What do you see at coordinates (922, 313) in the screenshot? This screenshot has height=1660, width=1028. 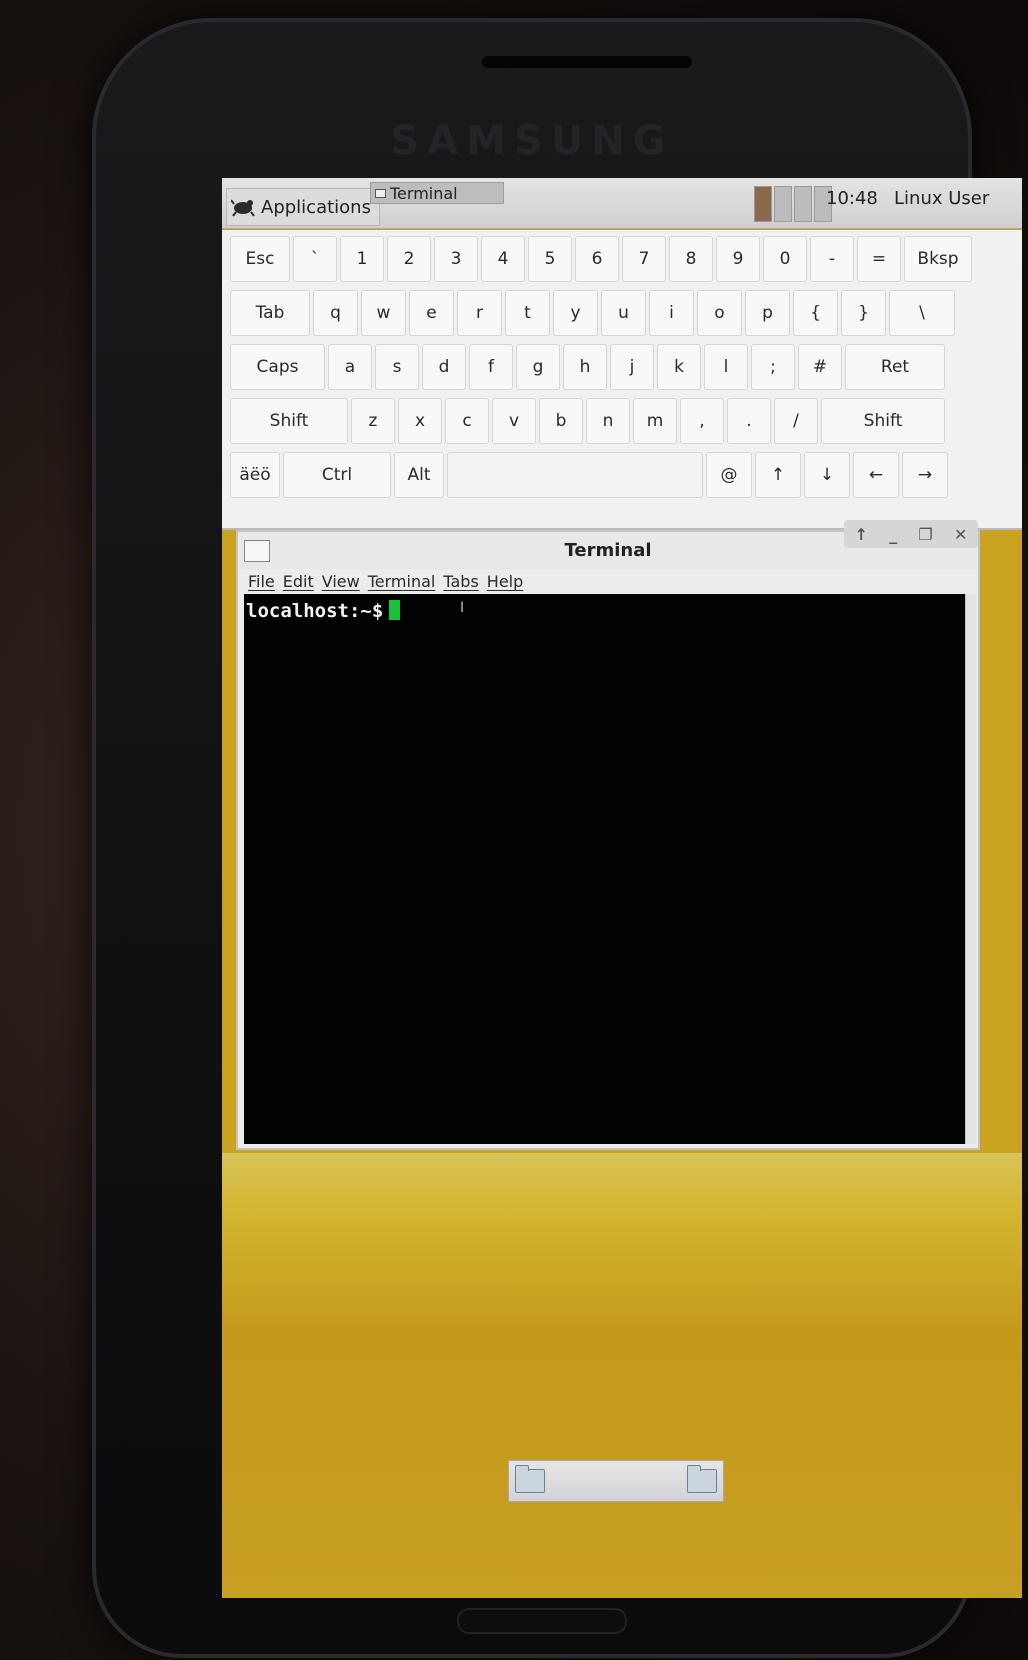 I see `key-backslash: \` at bounding box center [922, 313].